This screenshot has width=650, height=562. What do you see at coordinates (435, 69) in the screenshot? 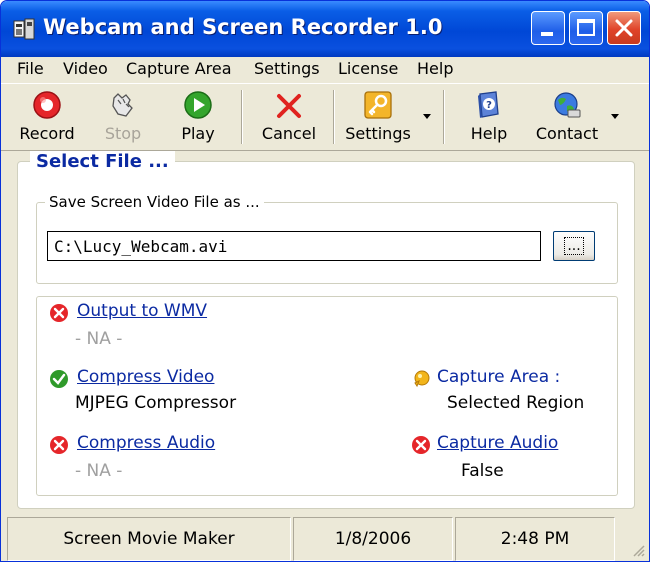
I see `menu-help: Help` at bounding box center [435, 69].